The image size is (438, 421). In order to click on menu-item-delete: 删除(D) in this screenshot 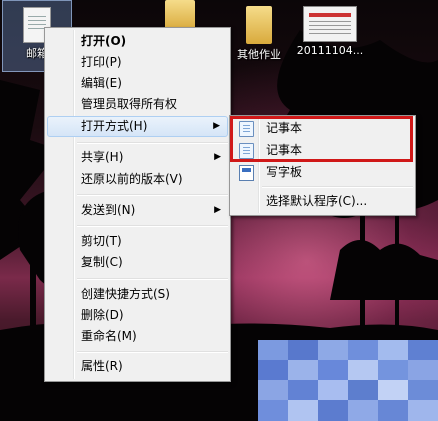, I will do `click(137, 315)`.